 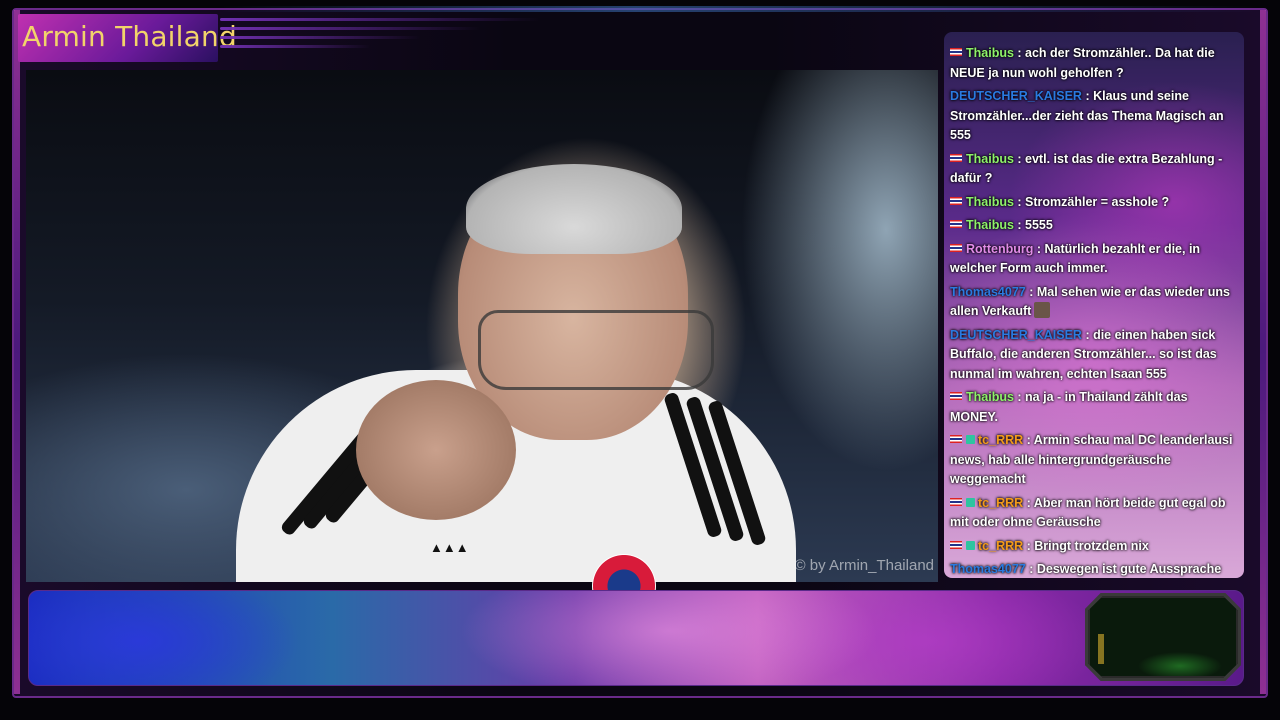 What do you see at coordinates (1094, 226) in the screenshot?
I see `chat-message: Thaibus : 5555` at bounding box center [1094, 226].